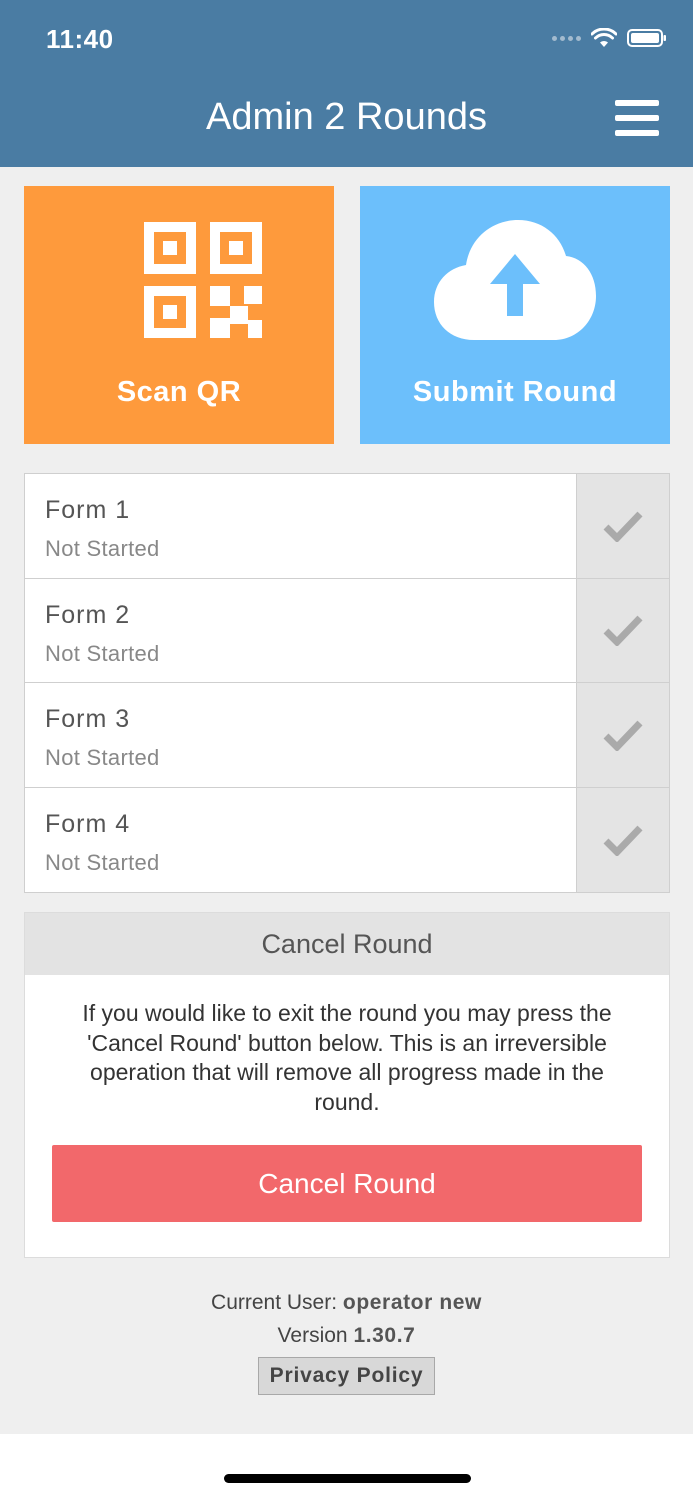 Image resolution: width=693 pixels, height=1500 pixels. I want to click on battery-icon, so click(646, 38).